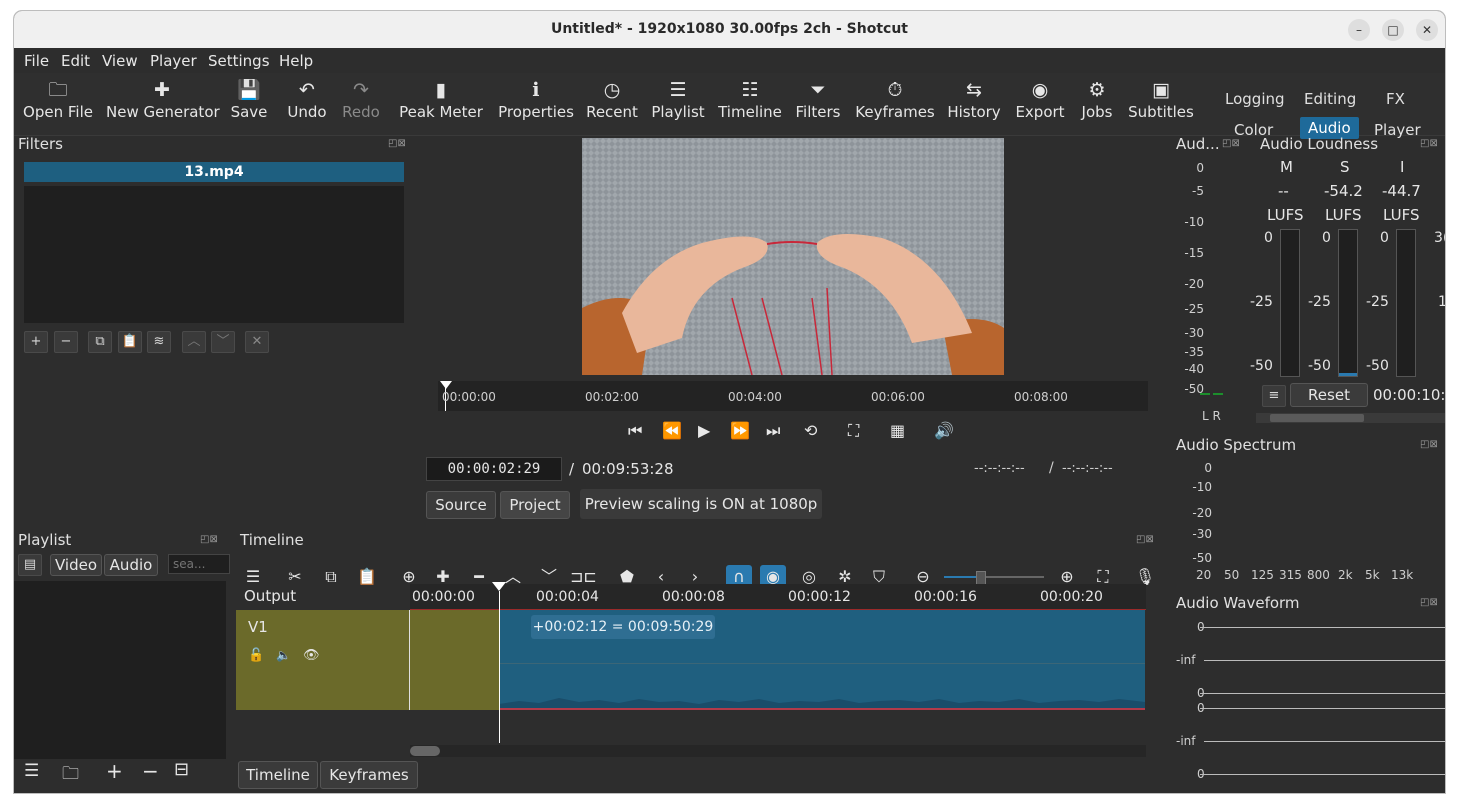  Describe the element at coordinates (895, 104) in the screenshot. I see `keyframes-button: ⏱ Keyframes` at that location.